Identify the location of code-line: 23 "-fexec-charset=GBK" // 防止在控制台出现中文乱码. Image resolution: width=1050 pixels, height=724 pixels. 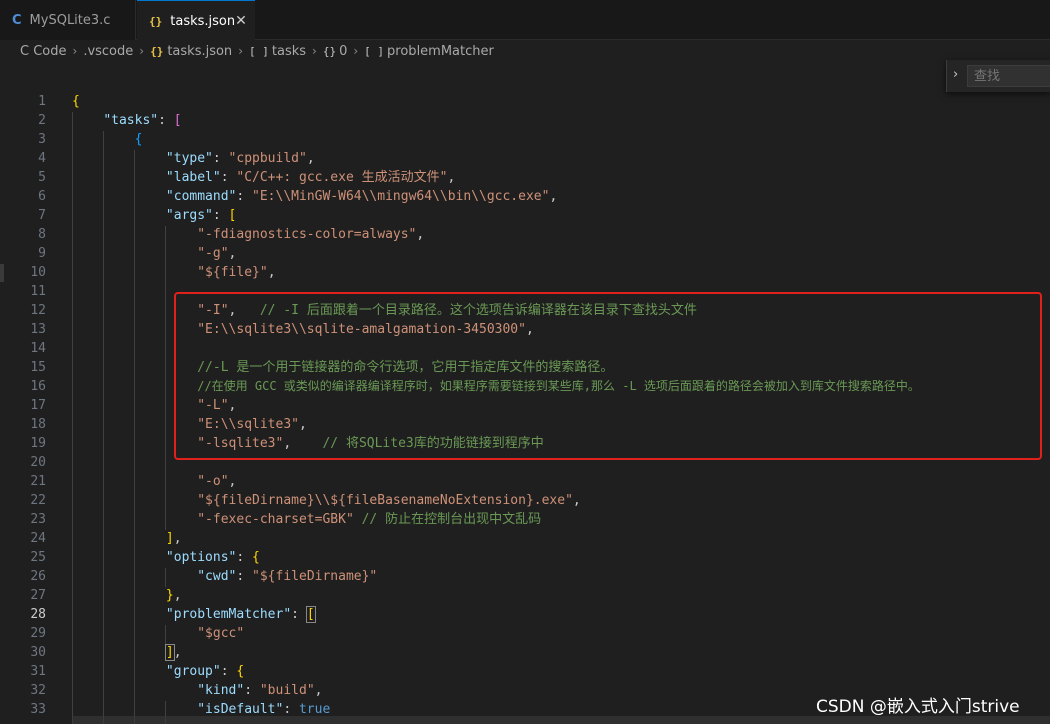
(525, 519).